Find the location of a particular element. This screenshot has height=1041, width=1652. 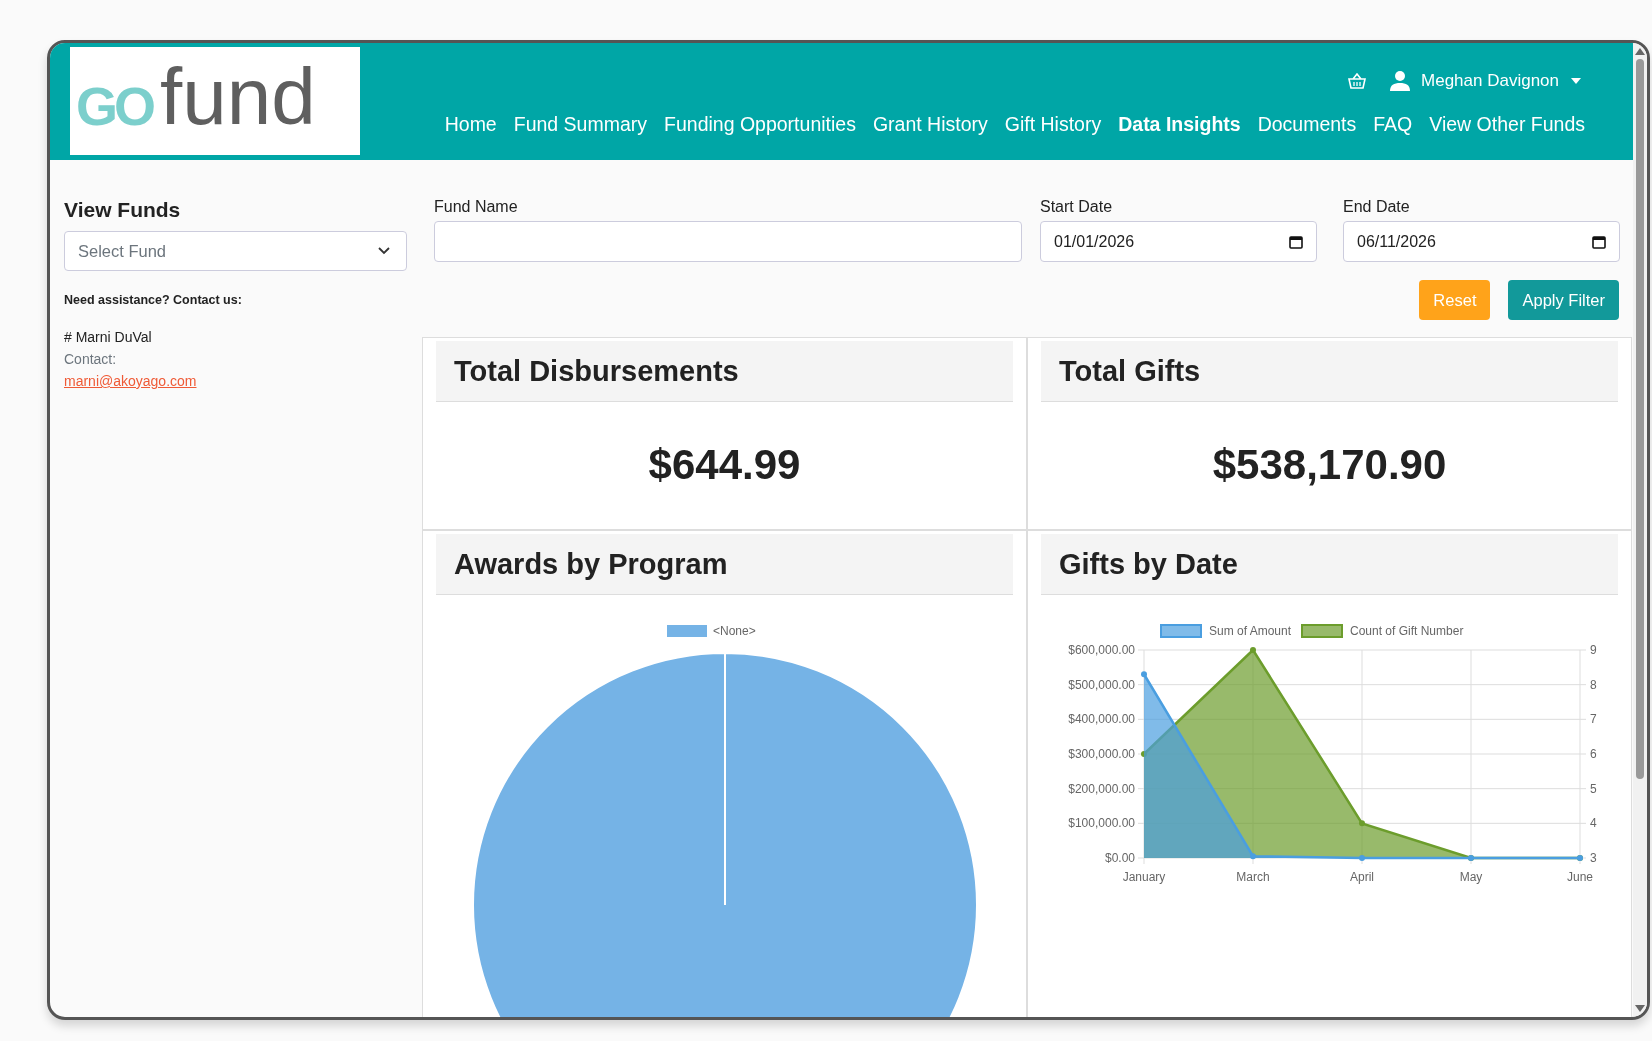

field-label: Start Date is located at coordinates (1077, 207).